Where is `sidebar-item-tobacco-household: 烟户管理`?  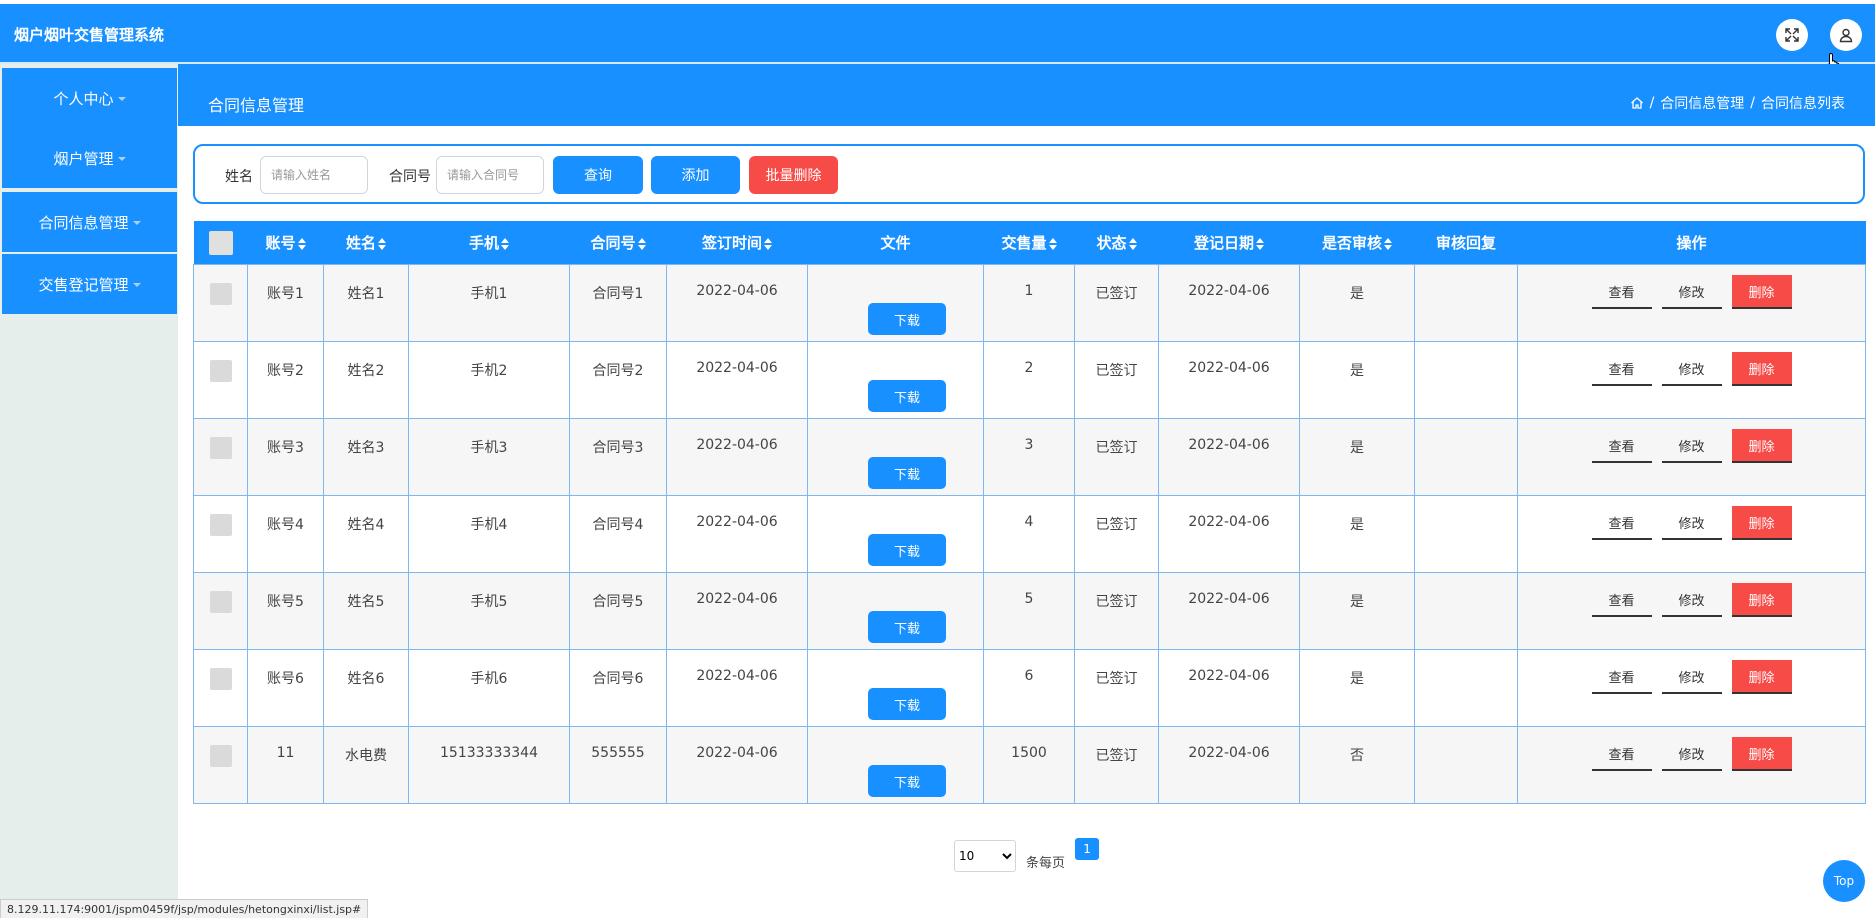 sidebar-item-tobacco-household: 烟户管理 is located at coordinates (89, 158).